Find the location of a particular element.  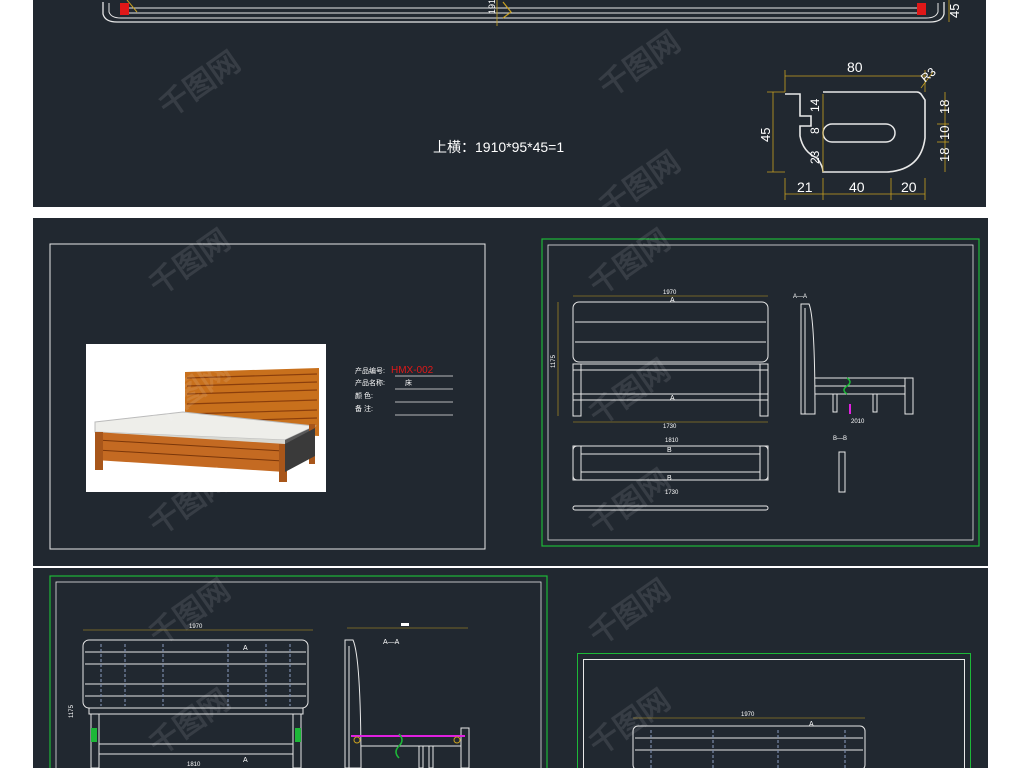

front-height-label: 1175 is located at coordinates (554, 361).